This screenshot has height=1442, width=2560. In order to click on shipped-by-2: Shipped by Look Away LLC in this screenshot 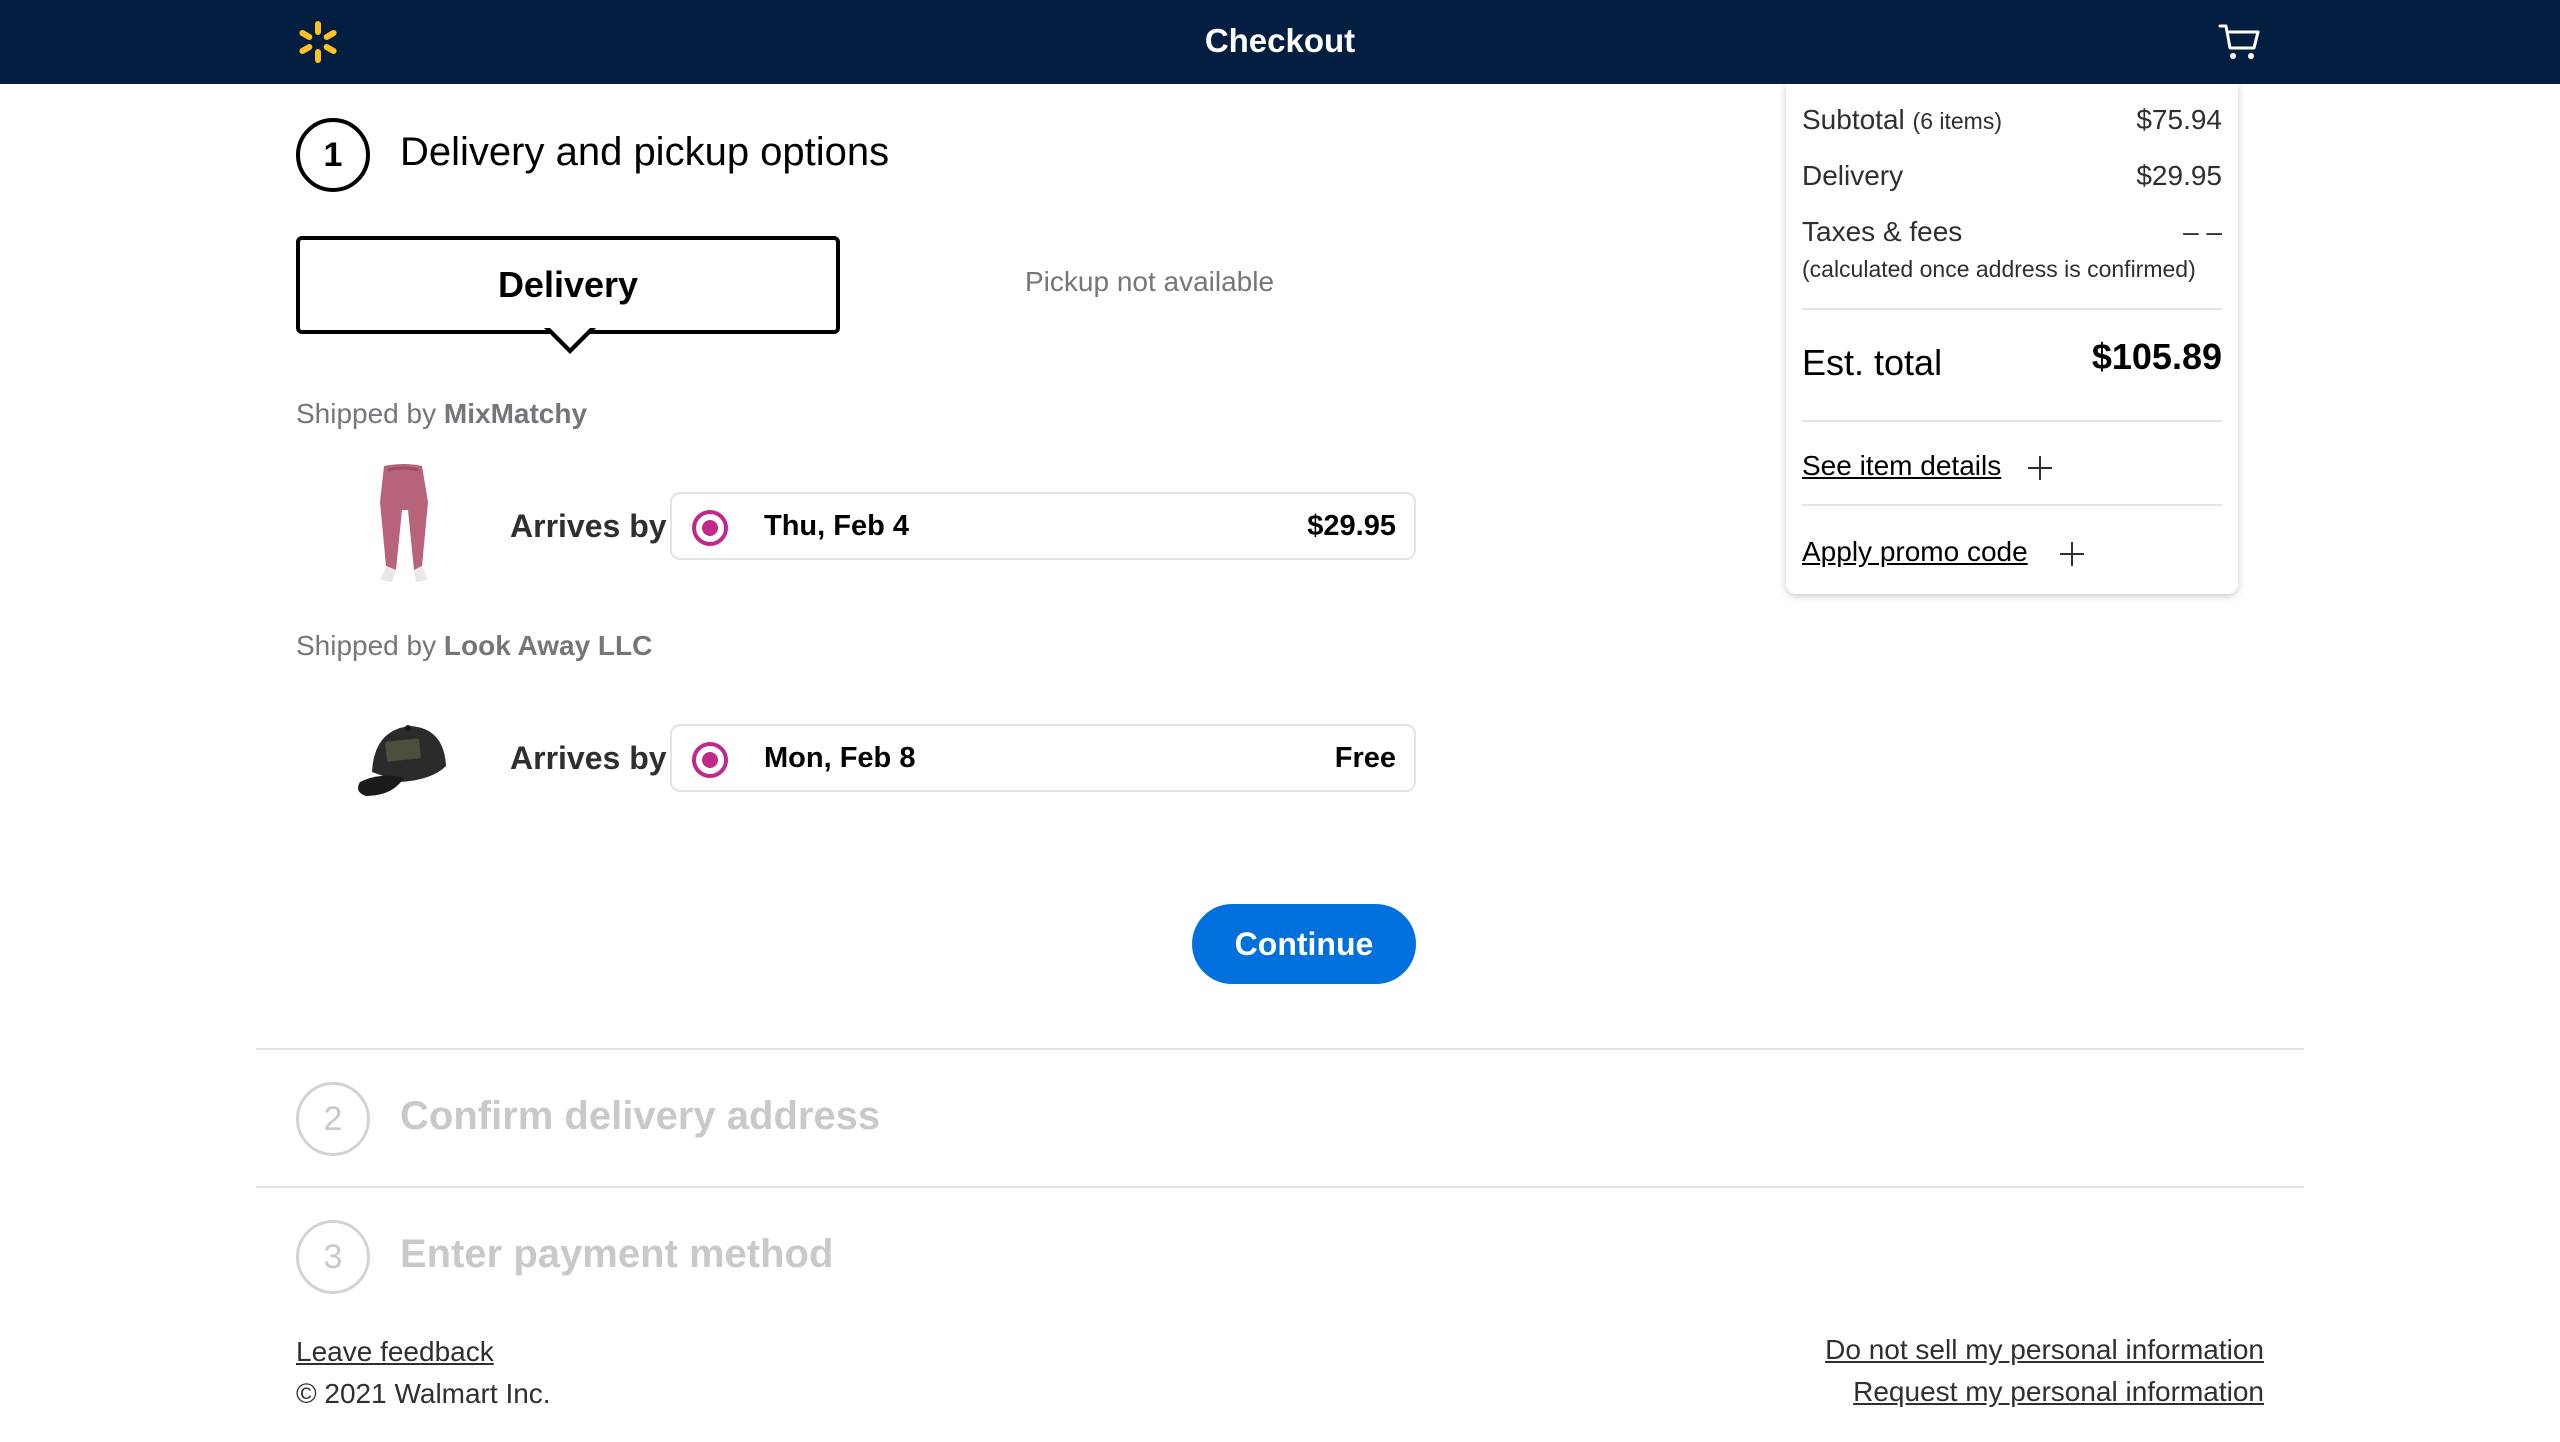, I will do `click(474, 646)`.